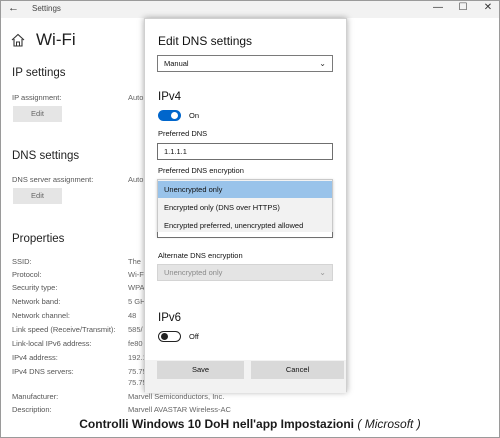 The height and width of the screenshot is (438, 500). I want to click on alternate-encryption-select: Unencrypted only ⌄, so click(245, 272).